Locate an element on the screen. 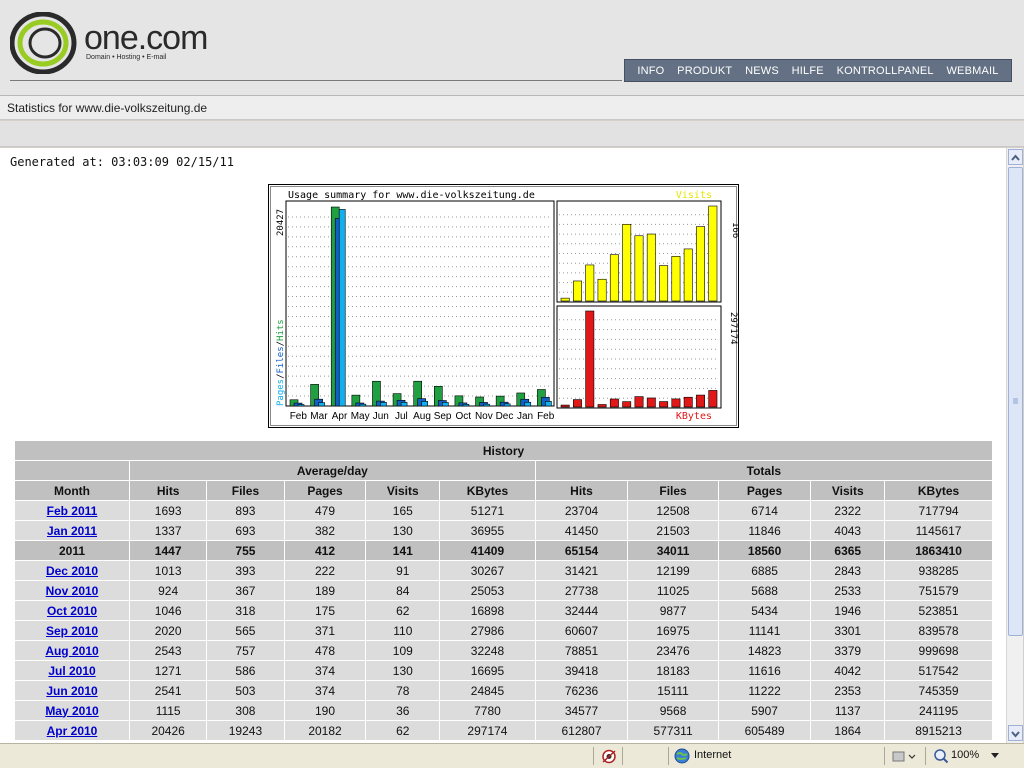  table-cell: 39418 is located at coordinates (581, 670).